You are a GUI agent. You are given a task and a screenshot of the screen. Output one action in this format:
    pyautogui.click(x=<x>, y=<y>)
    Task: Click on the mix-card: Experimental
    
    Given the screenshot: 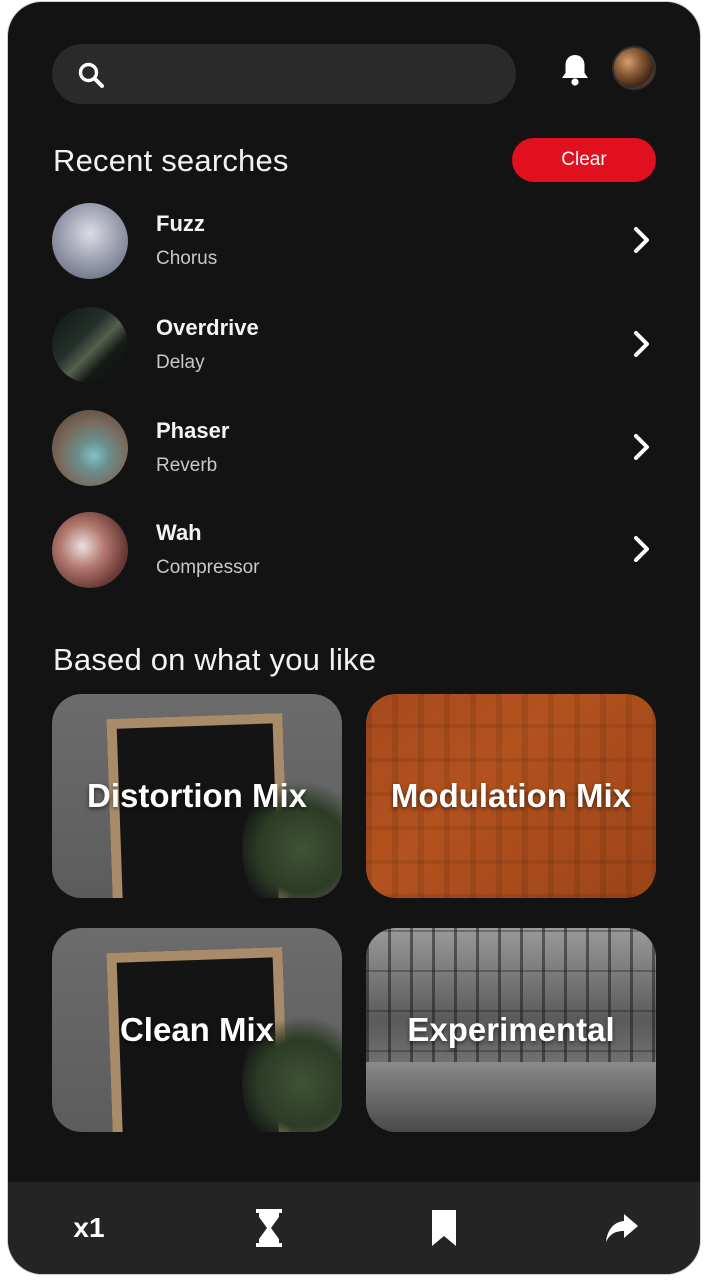 What is the action you would take?
    pyautogui.click(x=511, y=1030)
    